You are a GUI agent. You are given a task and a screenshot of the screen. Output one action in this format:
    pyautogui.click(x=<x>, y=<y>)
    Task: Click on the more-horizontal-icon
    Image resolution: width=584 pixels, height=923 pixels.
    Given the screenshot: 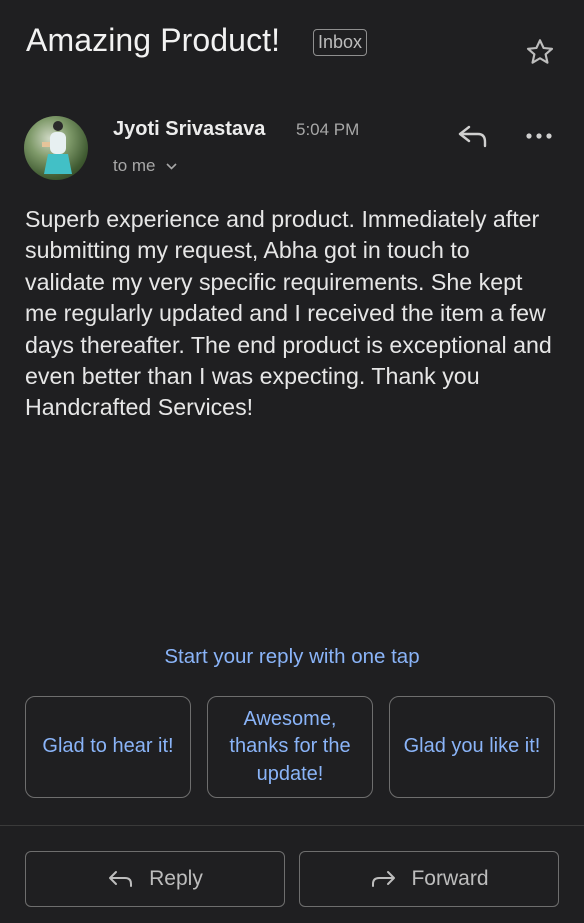 What is the action you would take?
    pyautogui.click(x=539, y=136)
    